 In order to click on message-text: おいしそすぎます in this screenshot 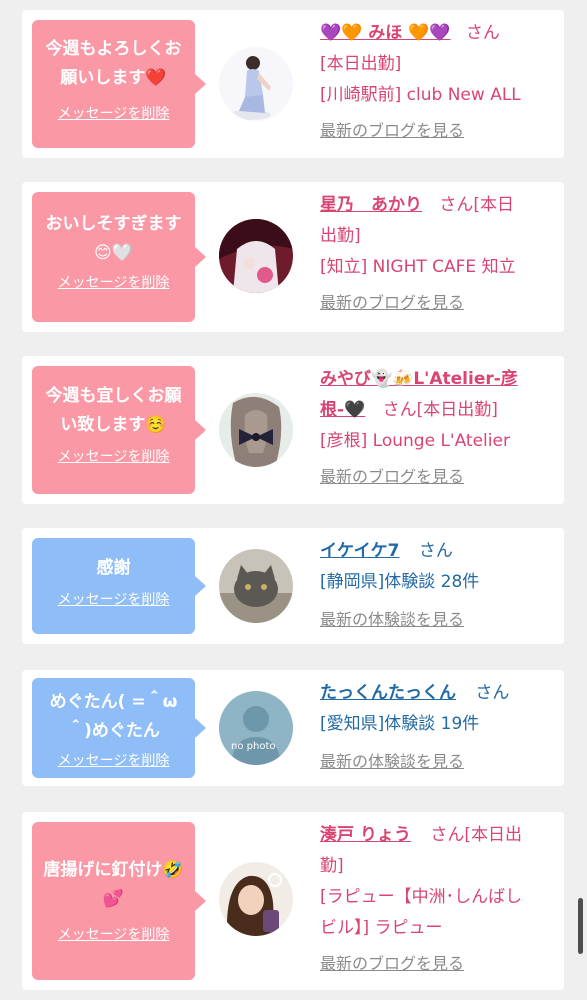, I will do `click(113, 224)`.